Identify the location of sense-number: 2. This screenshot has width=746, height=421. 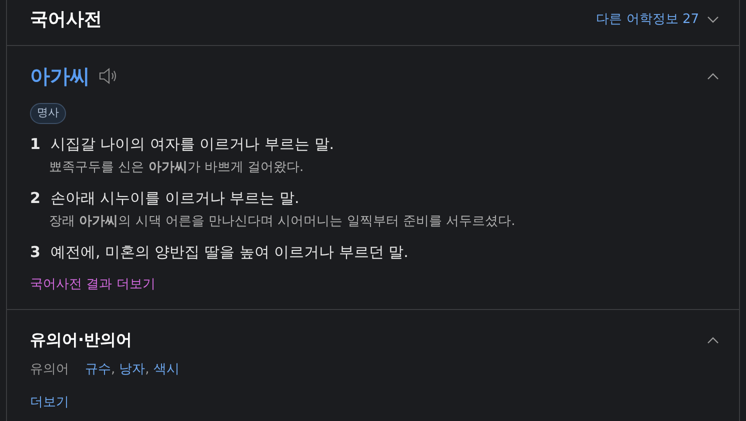
(35, 198).